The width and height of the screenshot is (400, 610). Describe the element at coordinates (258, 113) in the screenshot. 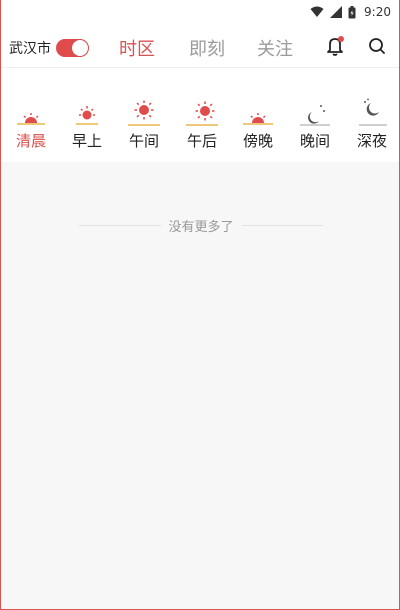

I see `sunset-icon` at that location.